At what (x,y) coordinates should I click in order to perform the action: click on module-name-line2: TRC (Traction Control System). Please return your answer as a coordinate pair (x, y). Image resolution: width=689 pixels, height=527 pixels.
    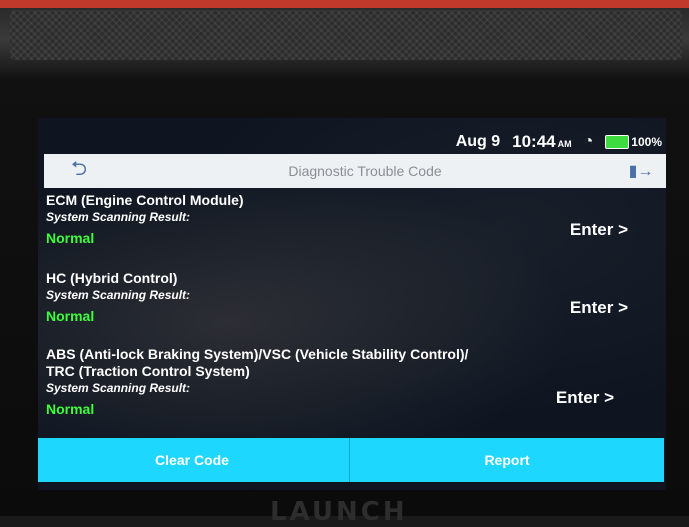
    Looking at the image, I should click on (148, 371).